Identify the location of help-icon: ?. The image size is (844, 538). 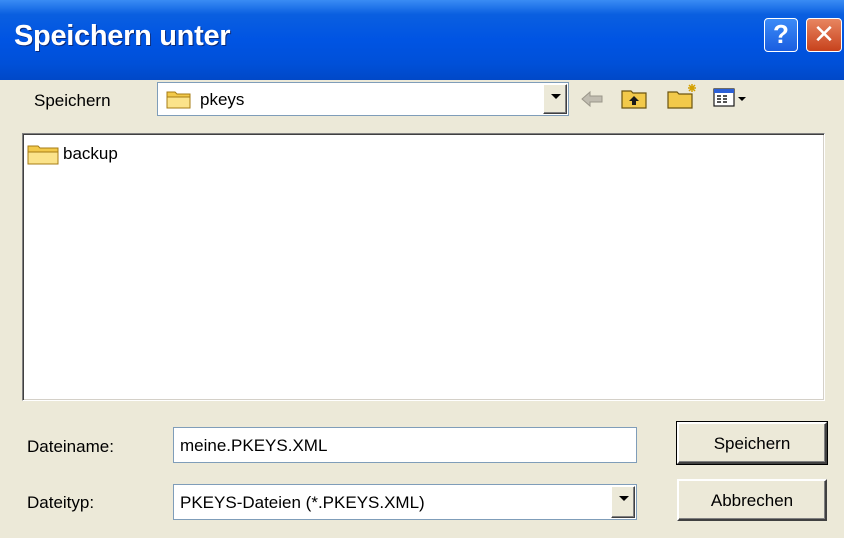
(781, 34).